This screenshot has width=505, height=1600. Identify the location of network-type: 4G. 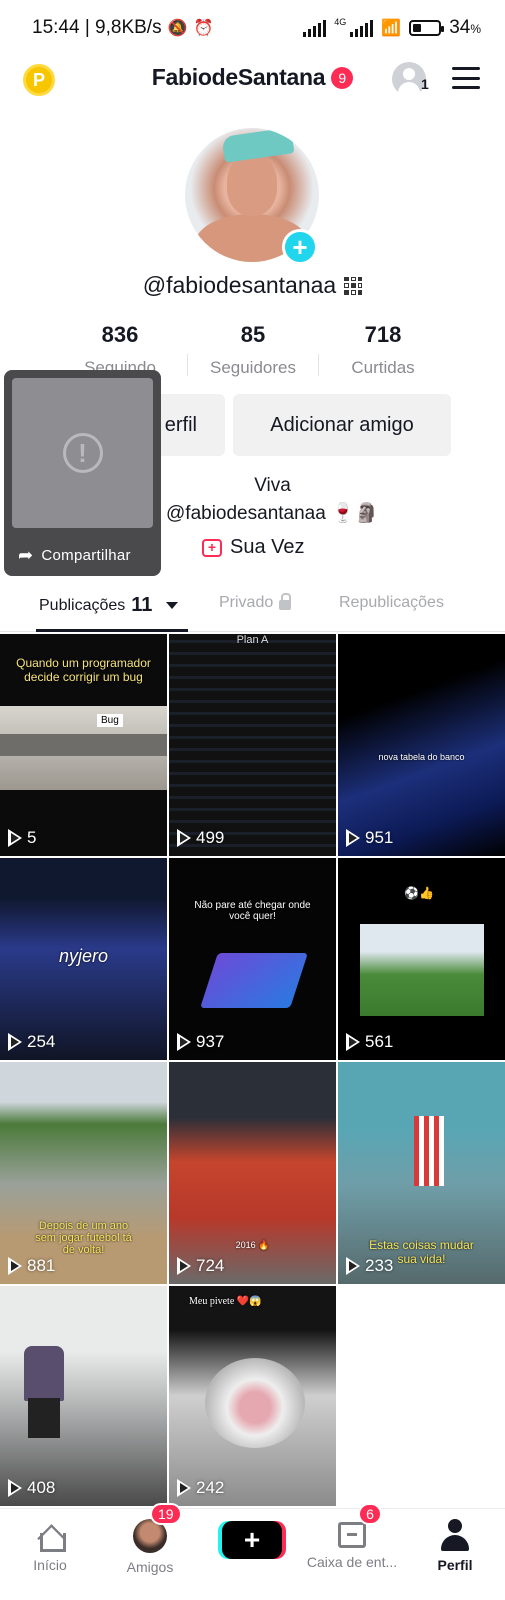
(340, 22).